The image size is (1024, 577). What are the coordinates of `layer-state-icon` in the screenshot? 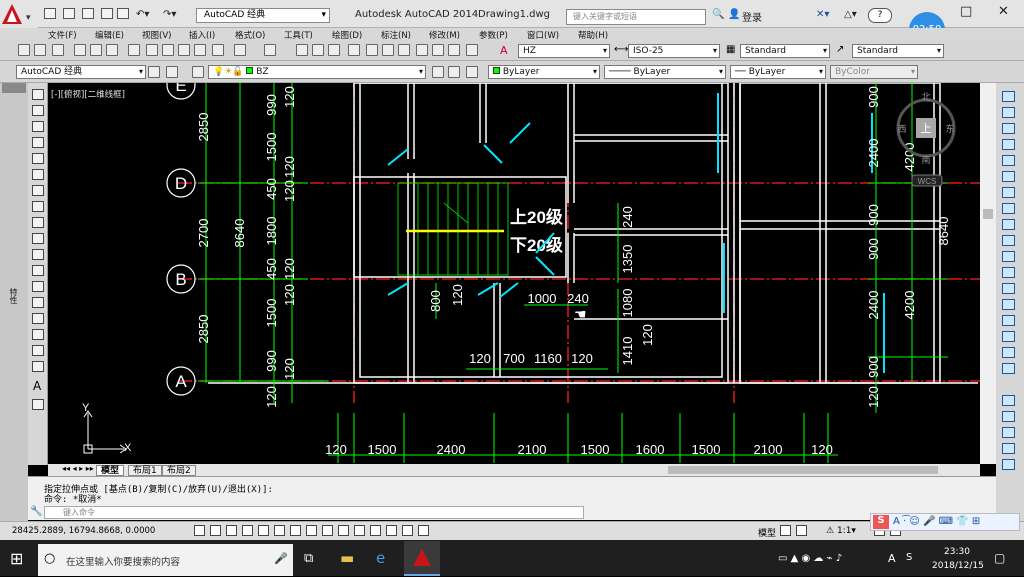 It's located at (472, 72).